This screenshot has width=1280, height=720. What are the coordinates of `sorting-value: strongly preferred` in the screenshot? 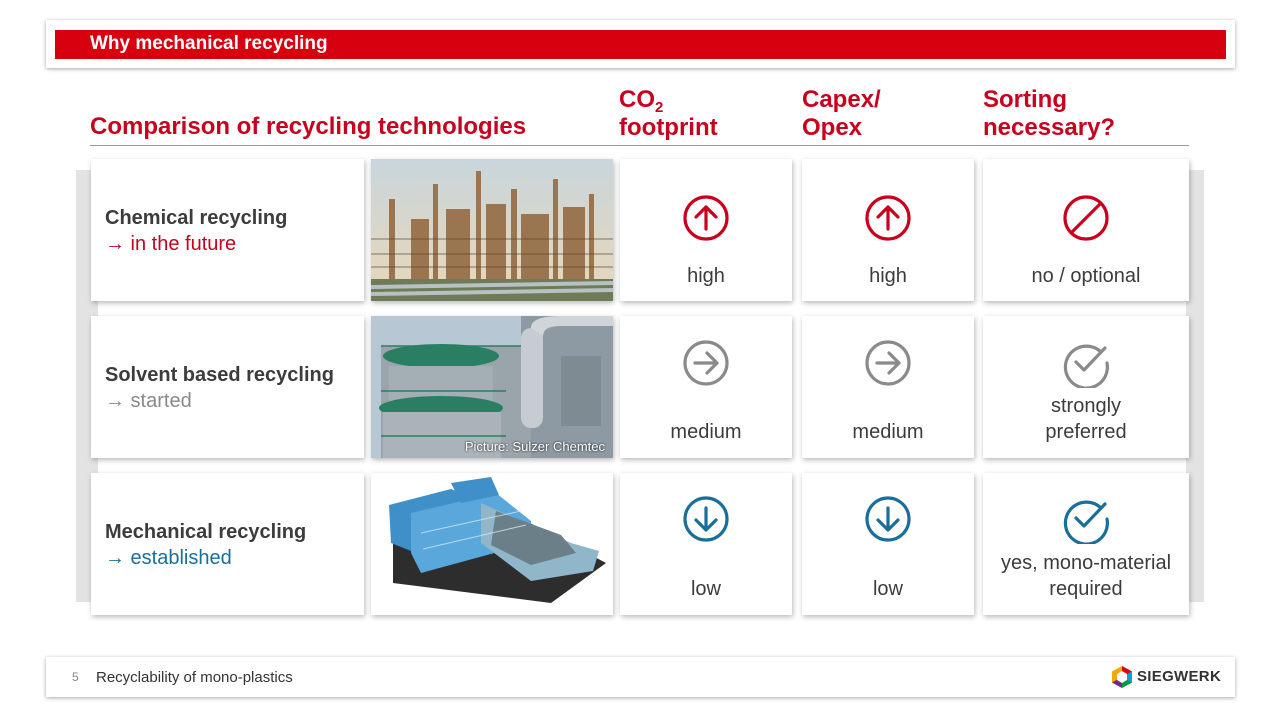 It's located at (1086, 419).